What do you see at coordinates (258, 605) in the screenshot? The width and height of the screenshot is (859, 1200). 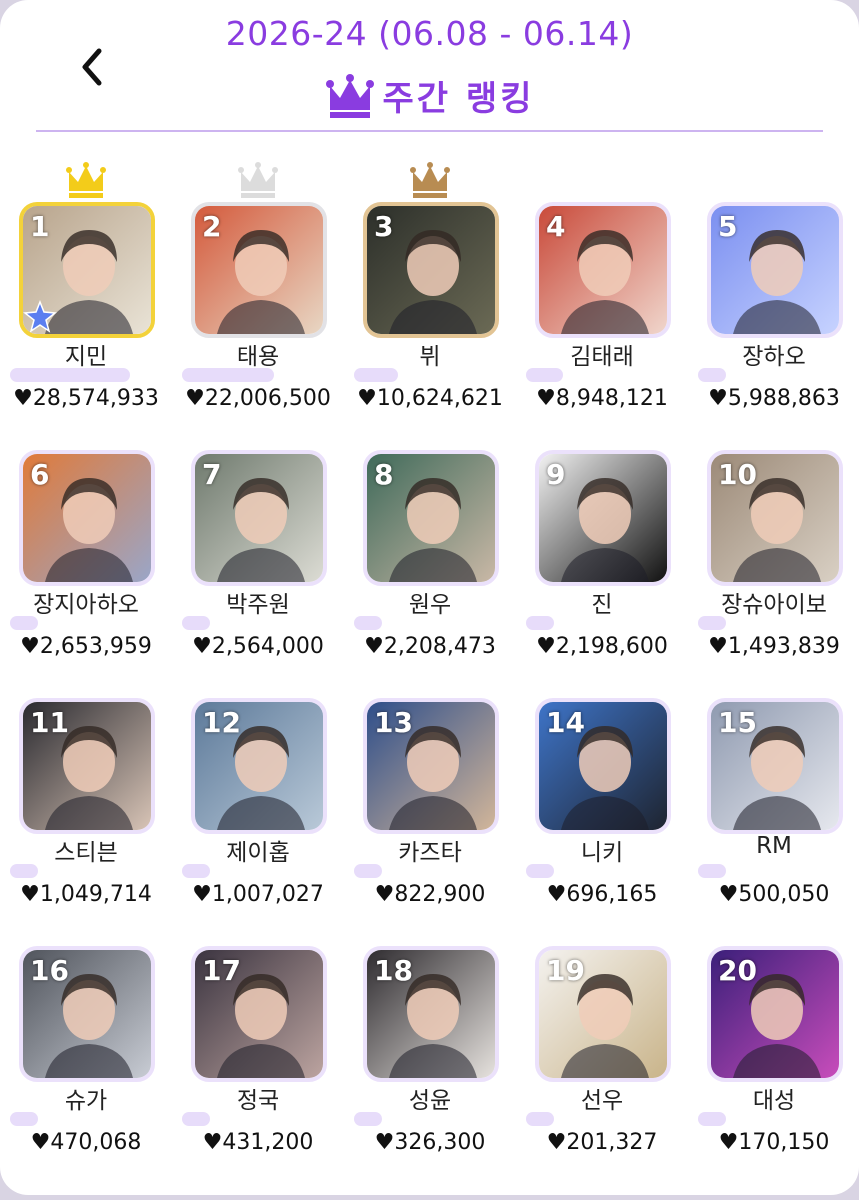 I see `artist-name: 박주원` at bounding box center [258, 605].